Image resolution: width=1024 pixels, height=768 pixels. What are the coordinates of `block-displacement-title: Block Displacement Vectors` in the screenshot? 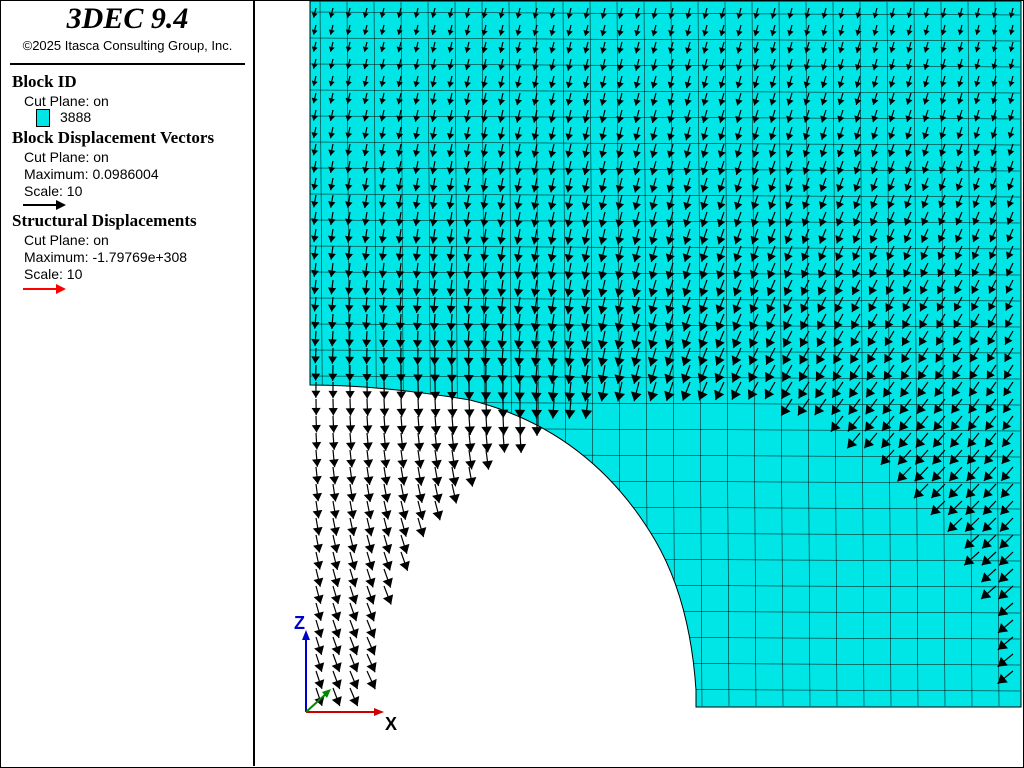 It's located at (113, 137).